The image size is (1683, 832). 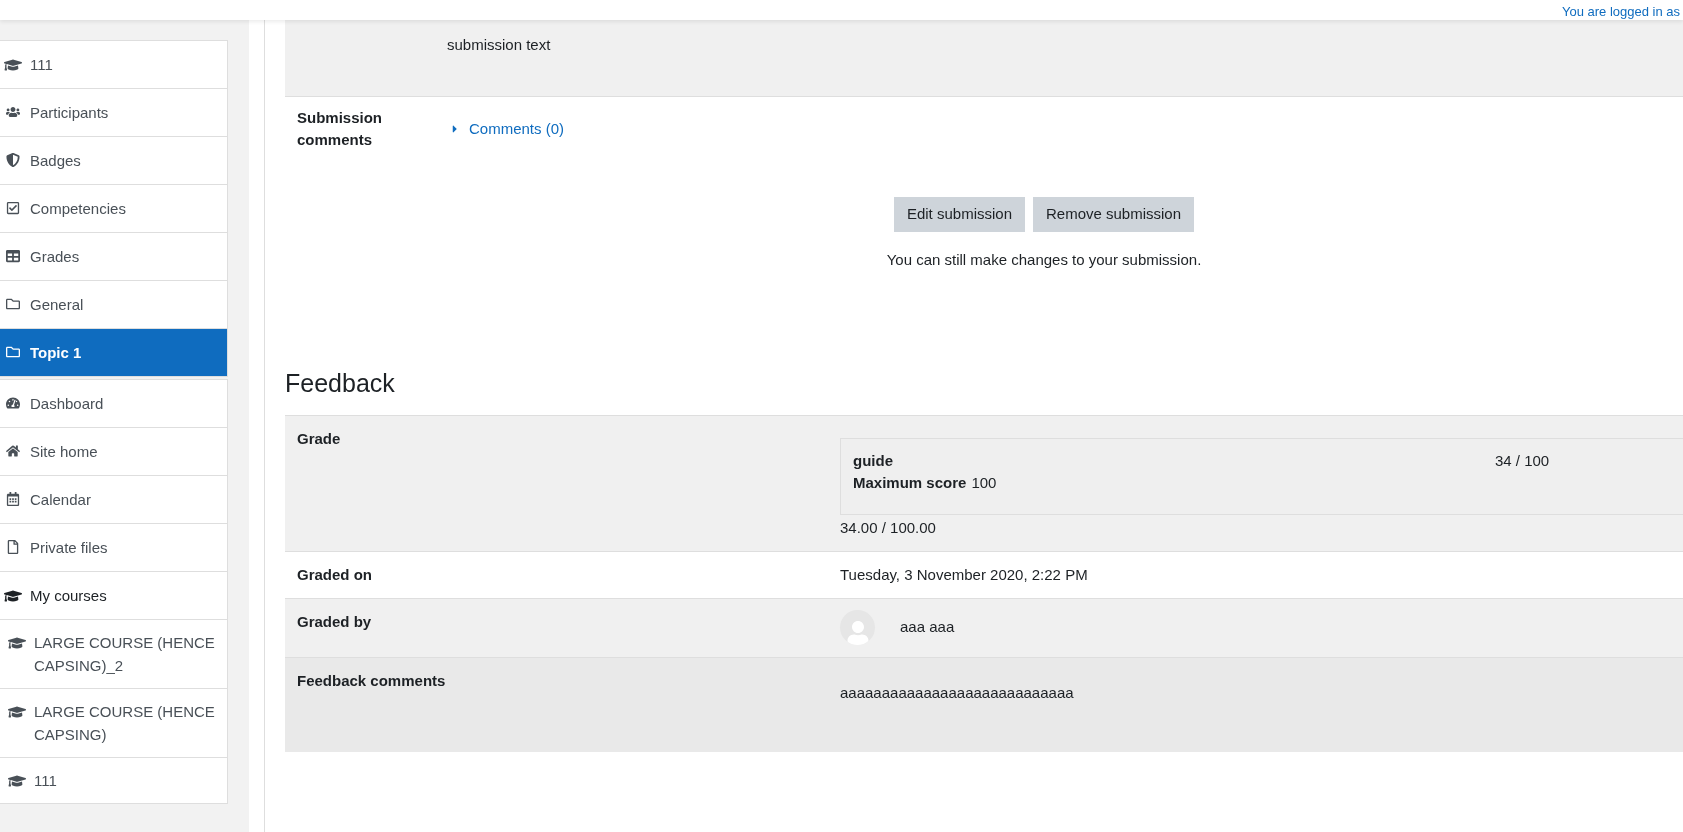 What do you see at coordinates (927, 627) in the screenshot?
I see `user-name: aaa aaa` at bounding box center [927, 627].